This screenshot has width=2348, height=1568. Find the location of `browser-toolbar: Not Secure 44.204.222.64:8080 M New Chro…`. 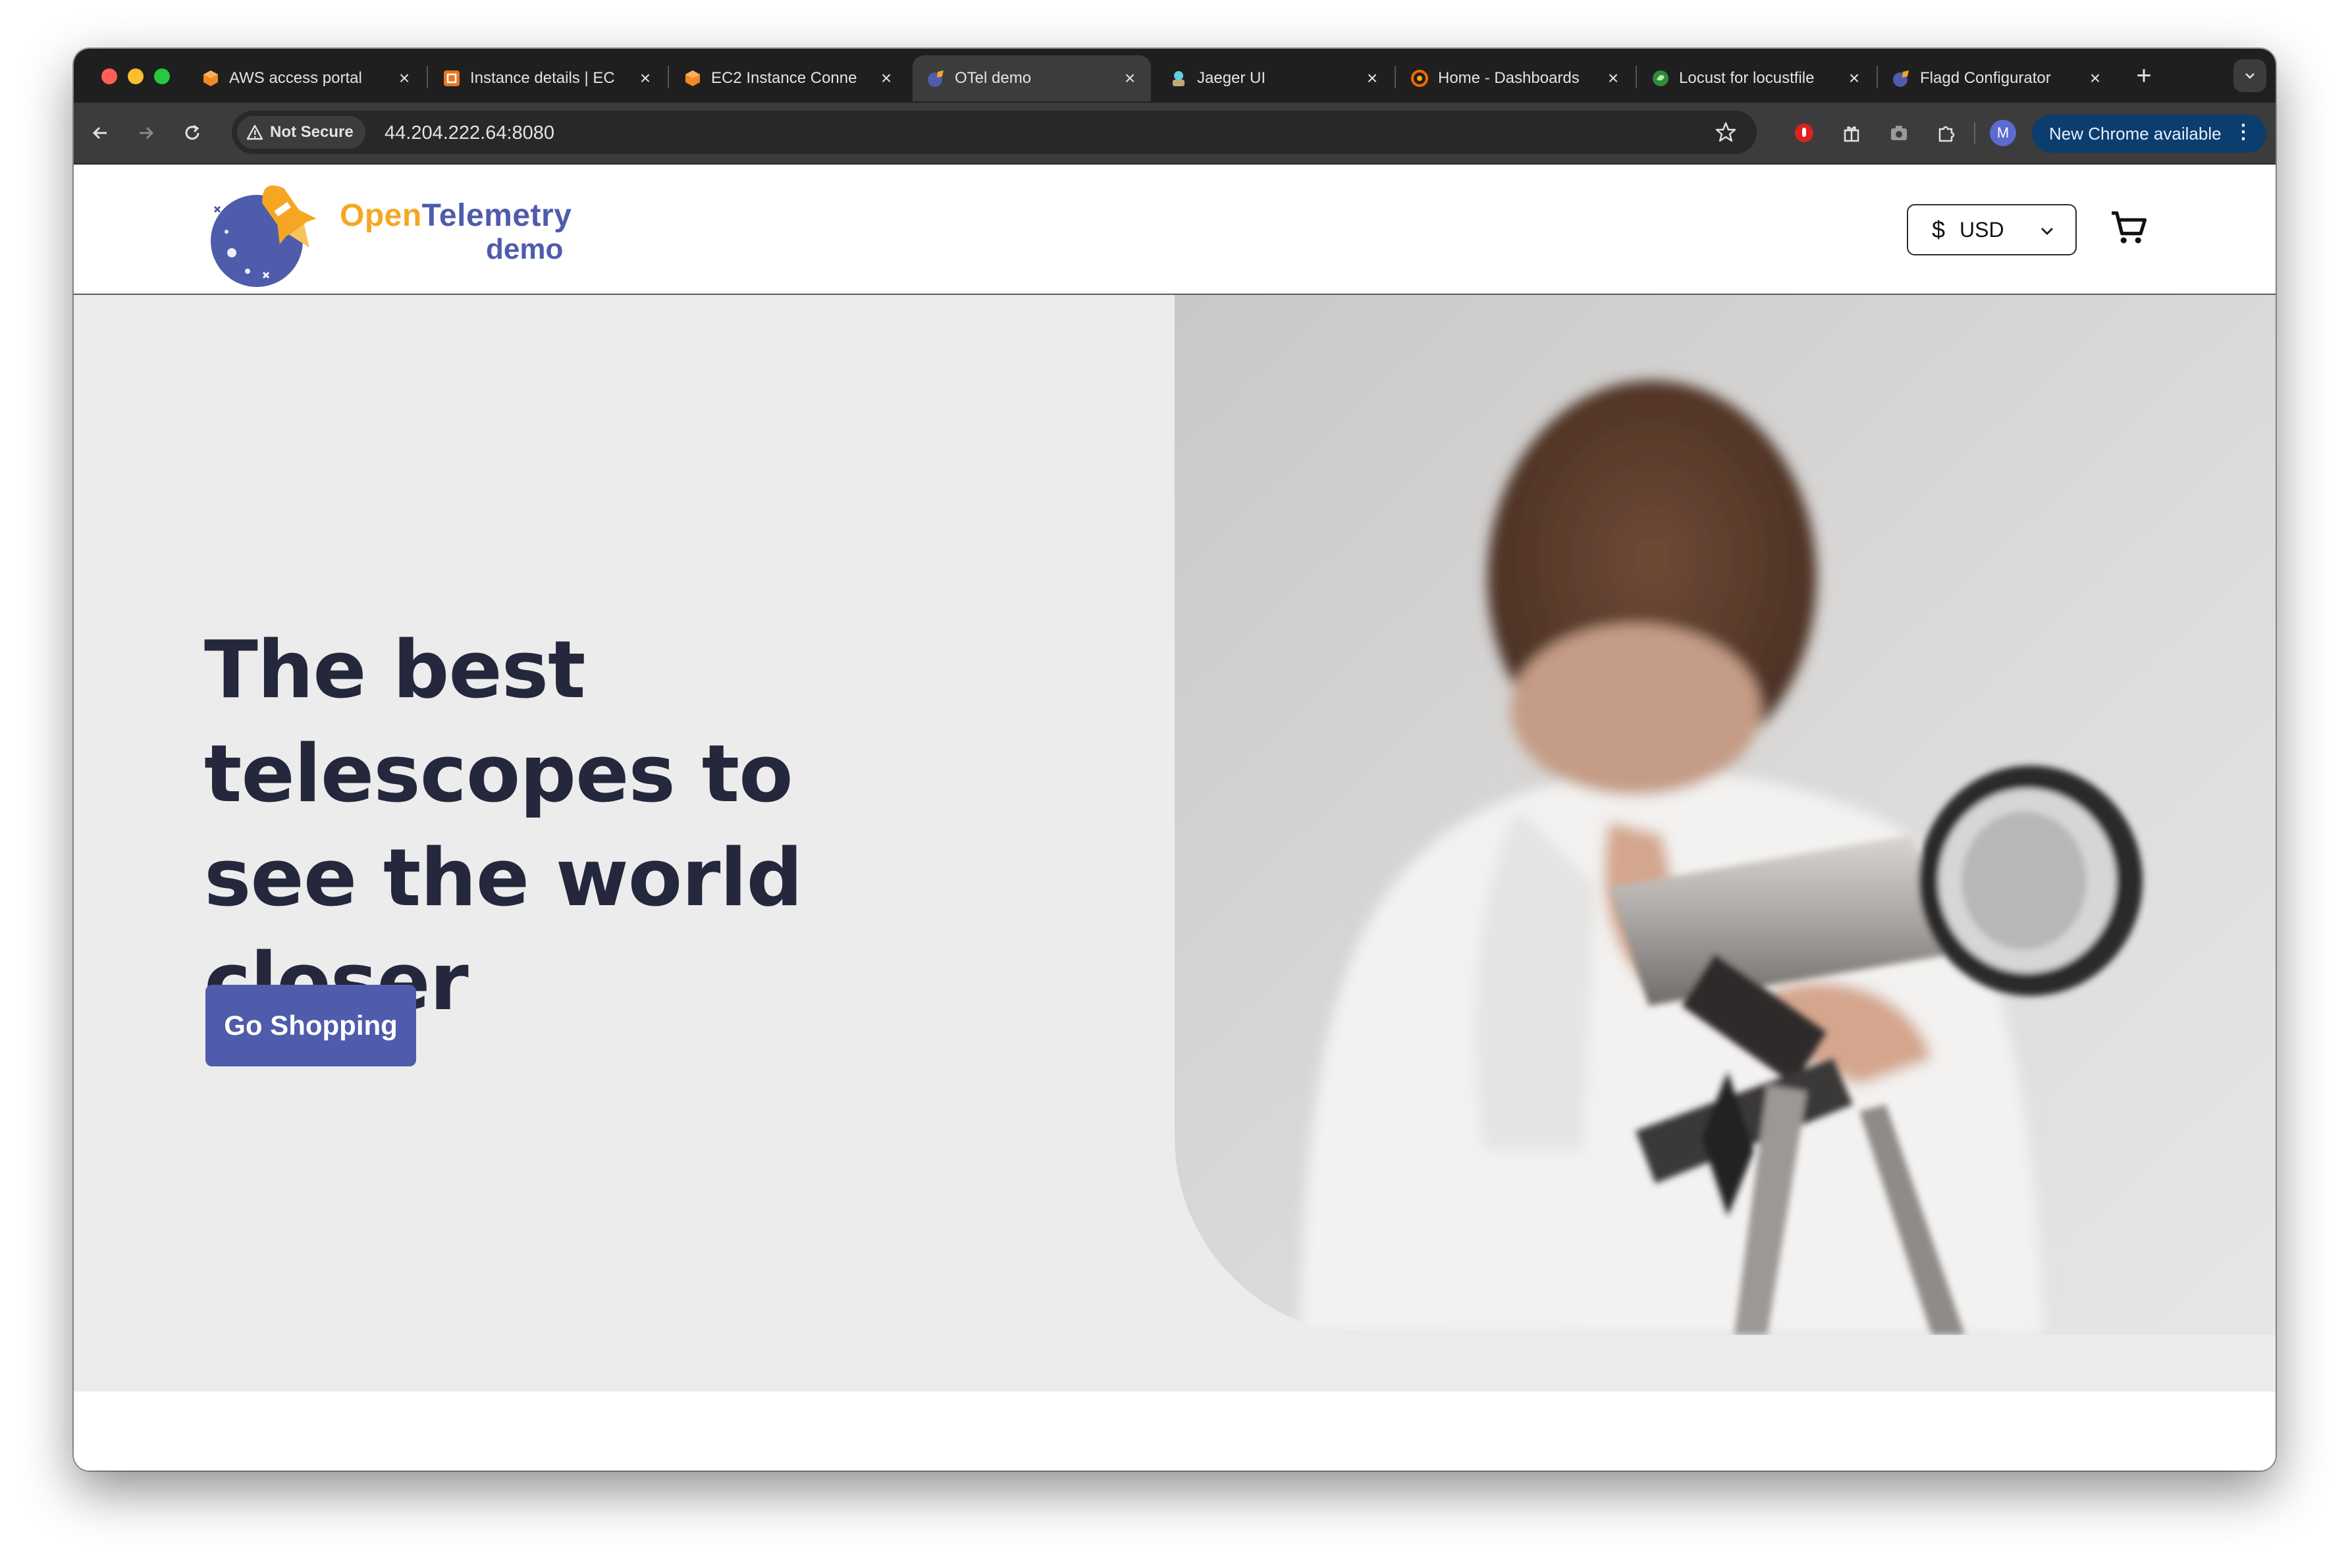

browser-toolbar: Not Secure 44.204.222.64:8080 M New Chro… is located at coordinates (1175, 134).